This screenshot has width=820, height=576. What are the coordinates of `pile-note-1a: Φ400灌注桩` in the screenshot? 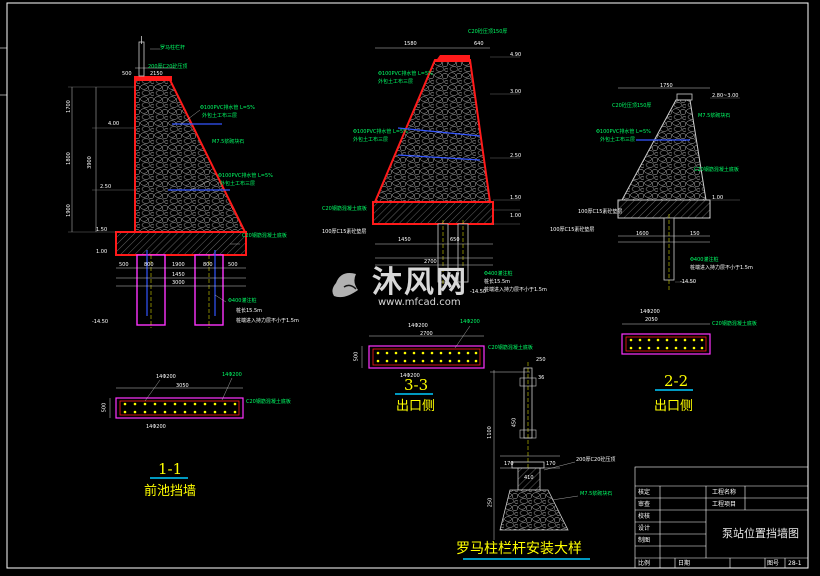 It's located at (242, 301).